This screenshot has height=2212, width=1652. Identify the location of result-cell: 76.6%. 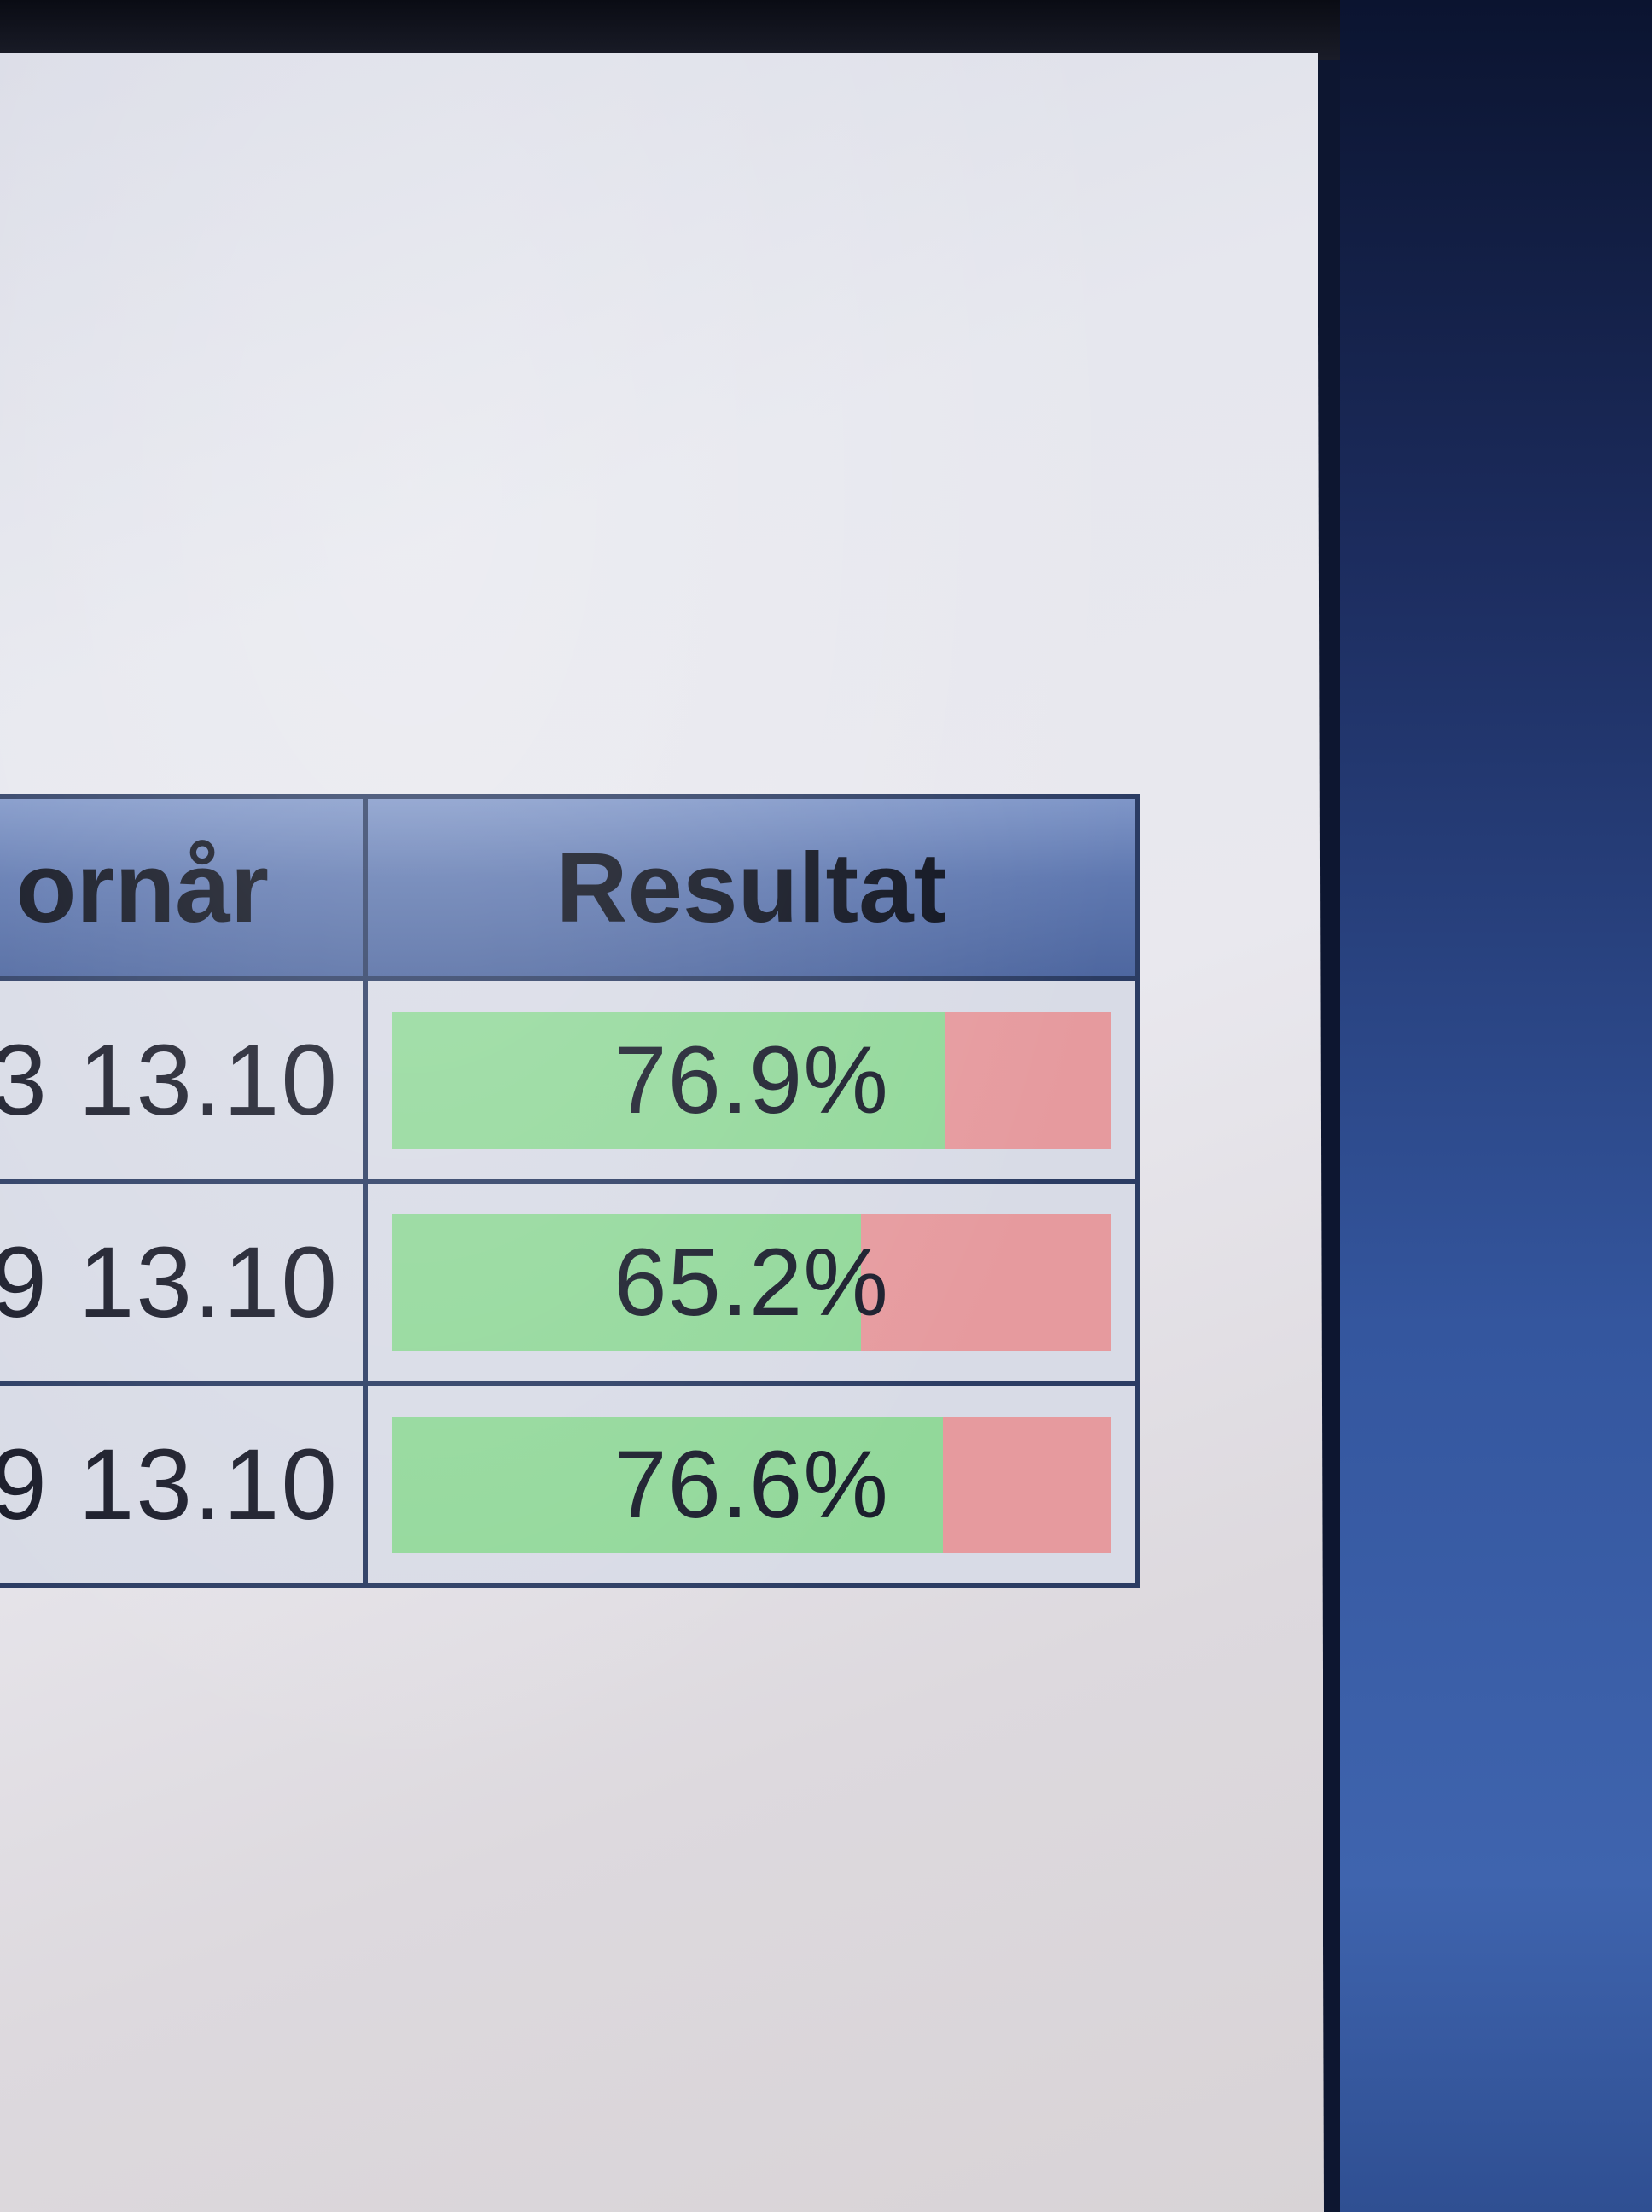
(751, 1484).